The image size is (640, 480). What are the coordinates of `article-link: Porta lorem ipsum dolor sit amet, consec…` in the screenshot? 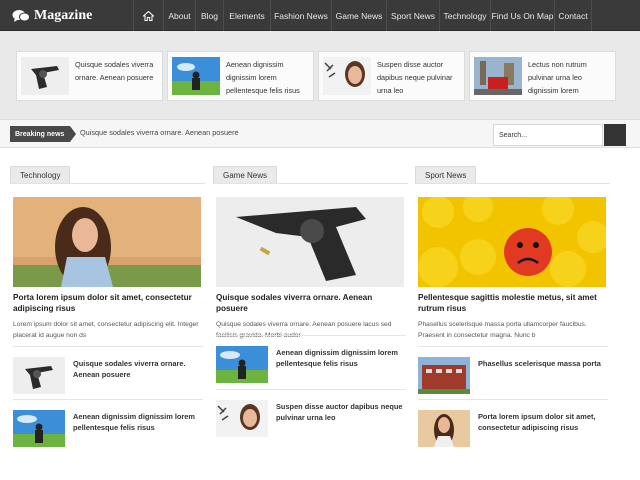 It's located at (543, 422).